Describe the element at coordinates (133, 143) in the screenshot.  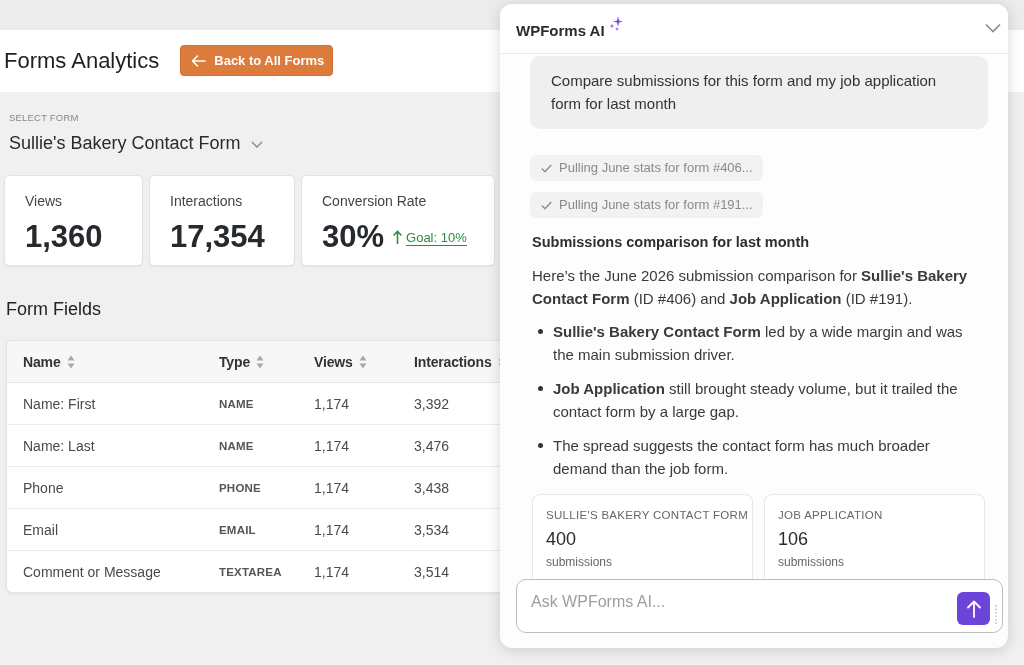
I see `form-dropdown: Sullie's Bakery Contact Form` at that location.